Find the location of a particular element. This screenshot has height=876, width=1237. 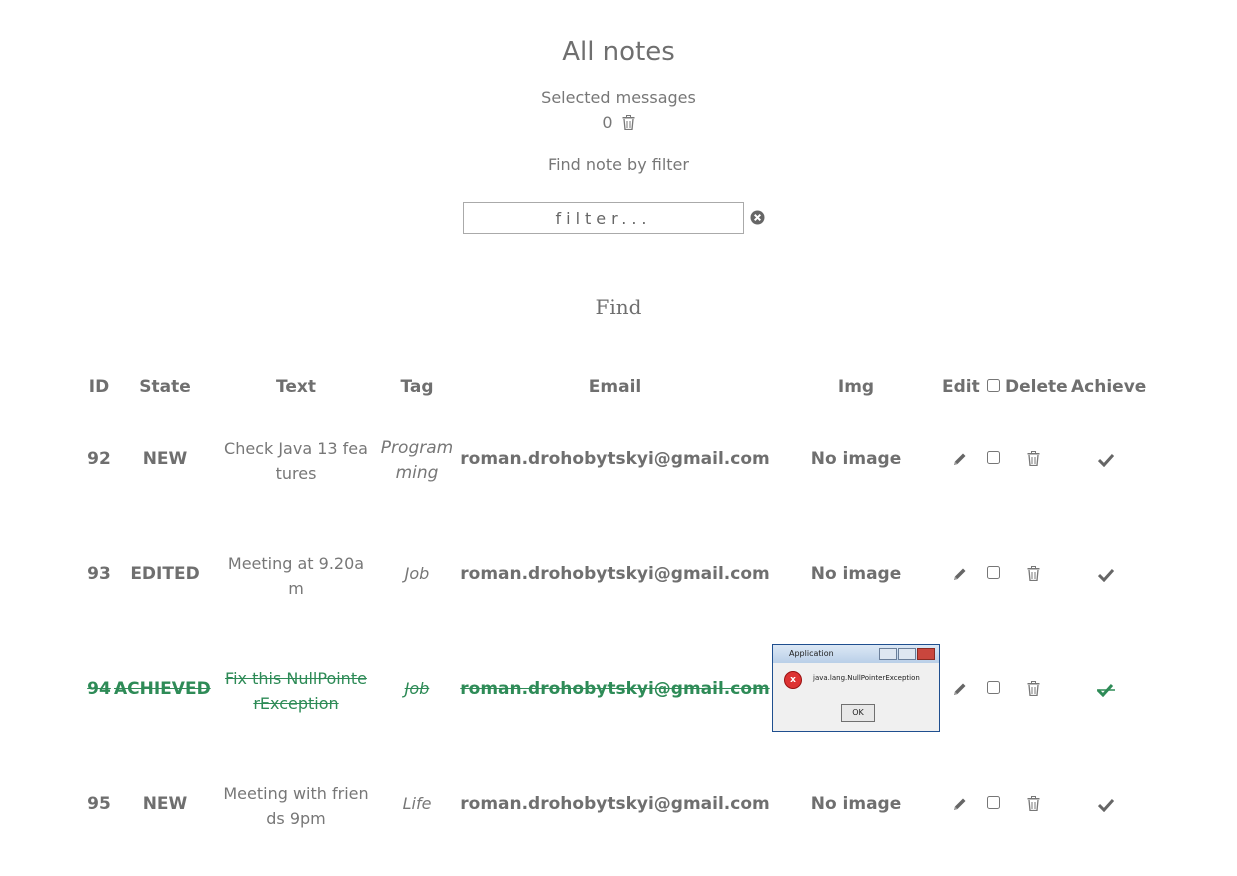

row-tag: Program ming is located at coordinates (417, 461).